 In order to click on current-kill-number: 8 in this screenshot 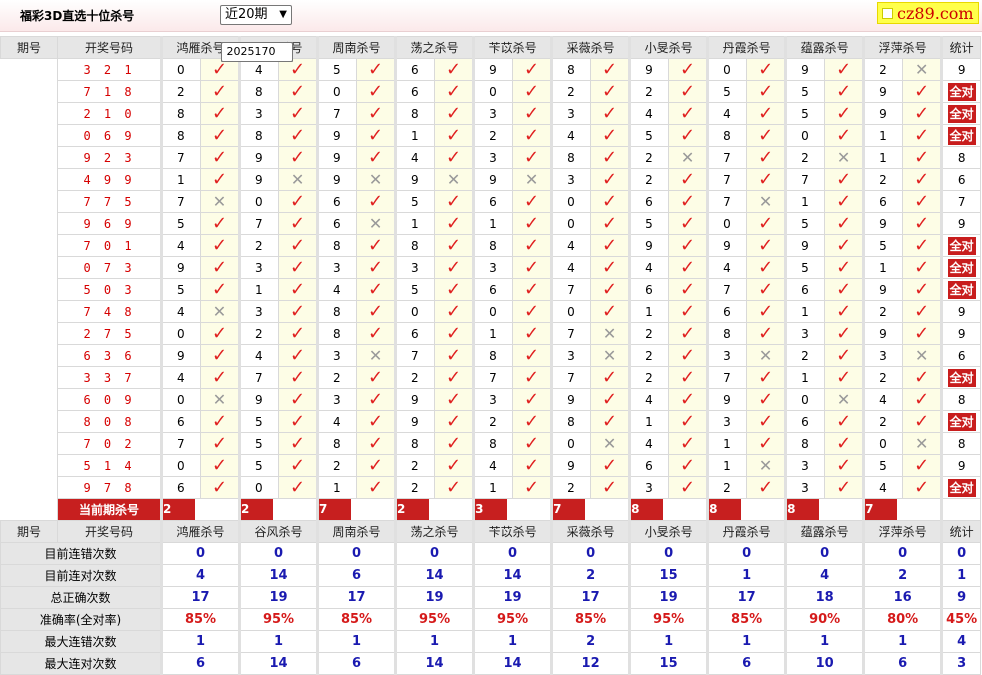, I will do `click(647, 509)`.